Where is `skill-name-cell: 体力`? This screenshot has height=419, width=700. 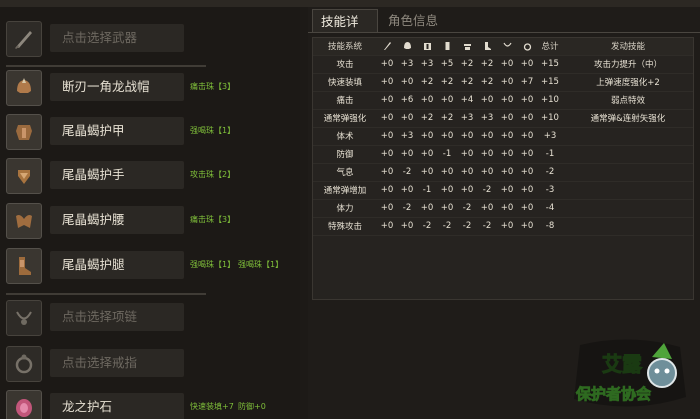
skill-name-cell: 体力 is located at coordinates (345, 208).